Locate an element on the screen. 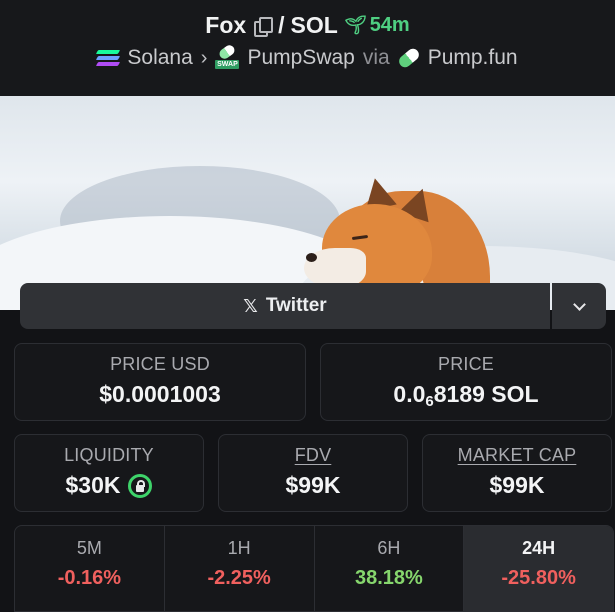 This screenshot has height=612, width=615. x-logo-icon: 𝕏 is located at coordinates (250, 305).